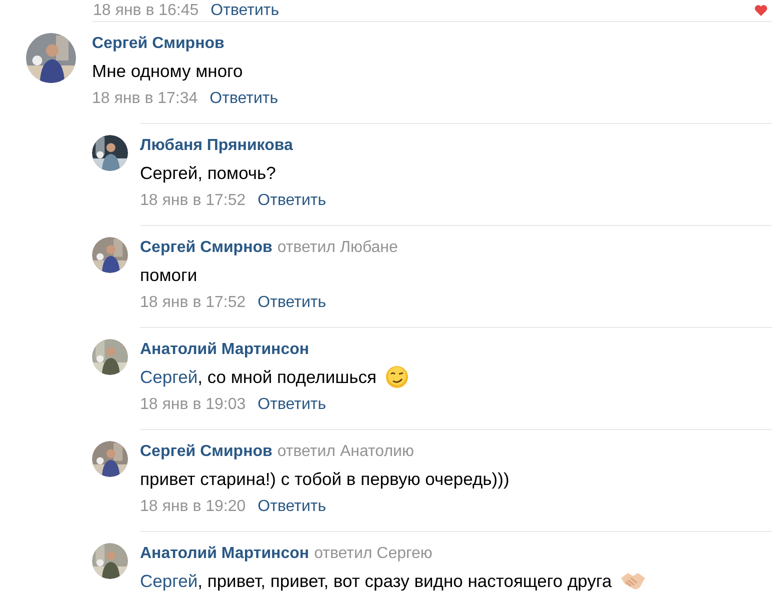  I want to click on comment-date: 18 янв в 19:03, so click(193, 405).